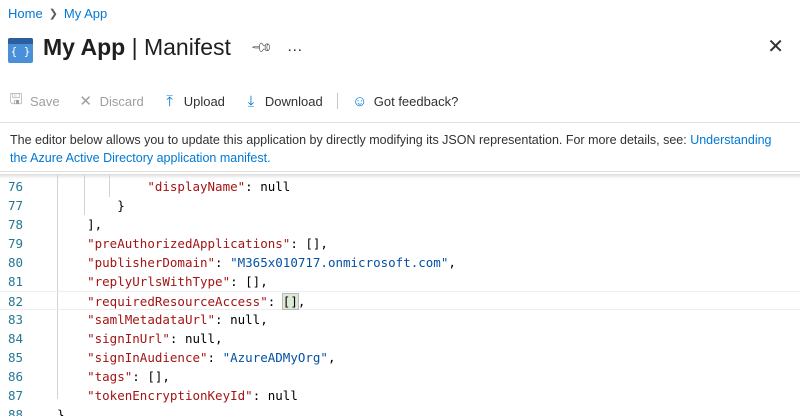 This screenshot has width=800, height=416. I want to click on code-text: "replyUrlsWithType": [],, so click(177, 281).